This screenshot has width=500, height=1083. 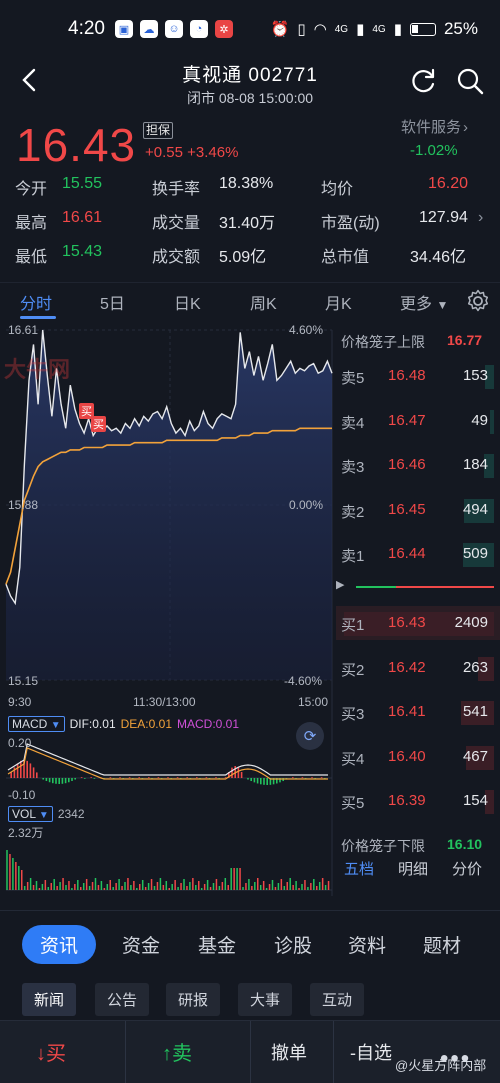 I want to click on refresh-icon, so click(x=424, y=81).